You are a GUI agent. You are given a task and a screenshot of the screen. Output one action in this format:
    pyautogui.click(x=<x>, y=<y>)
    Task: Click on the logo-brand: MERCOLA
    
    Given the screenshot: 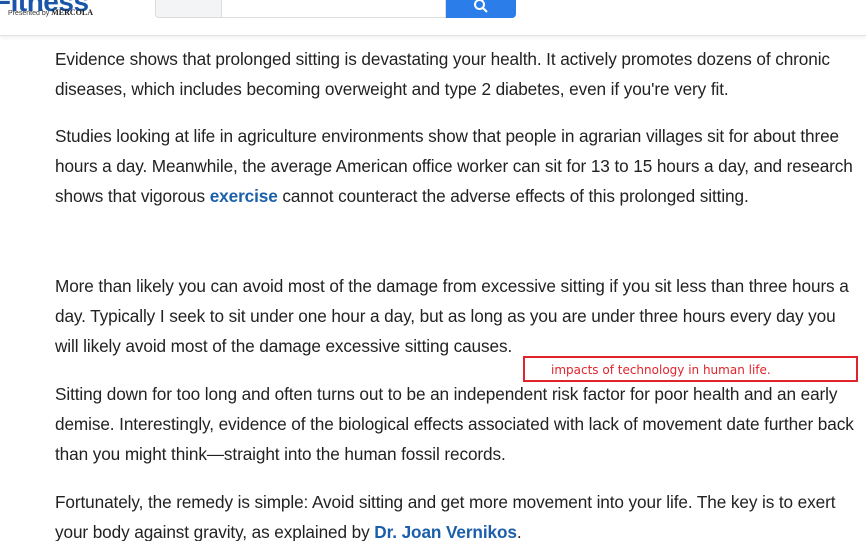 What is the action you would take?
    pyautogui.click(x=72, y=12)
    